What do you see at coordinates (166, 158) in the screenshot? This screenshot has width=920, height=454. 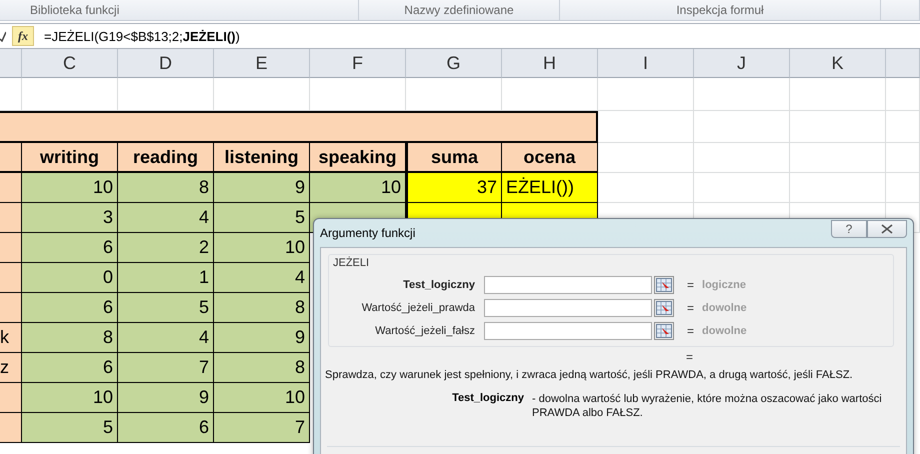 I see `table-header-cell: reading` at bounding box center [166, 158].